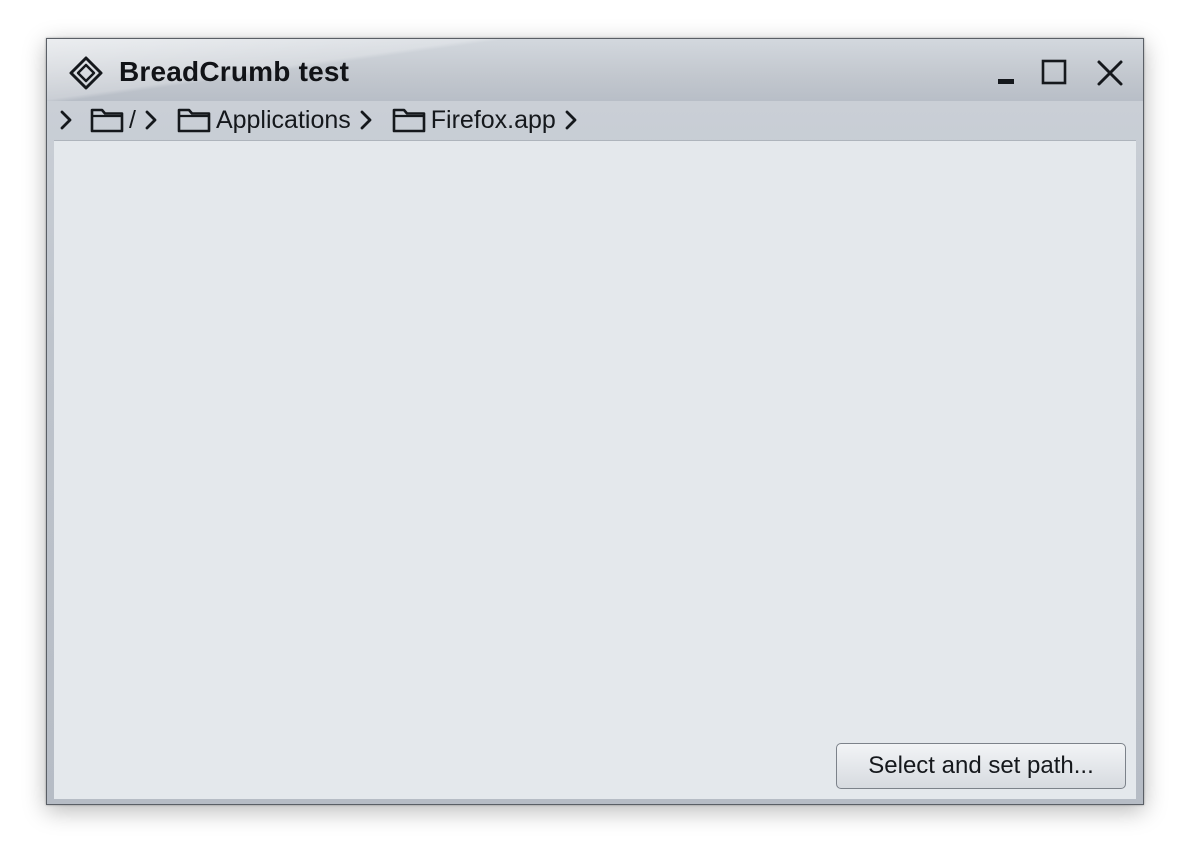 Image resolution: width=1192 pixels, height=862 pixels. I want to click on breadcrumb-item-root: /, so click(112, 120).